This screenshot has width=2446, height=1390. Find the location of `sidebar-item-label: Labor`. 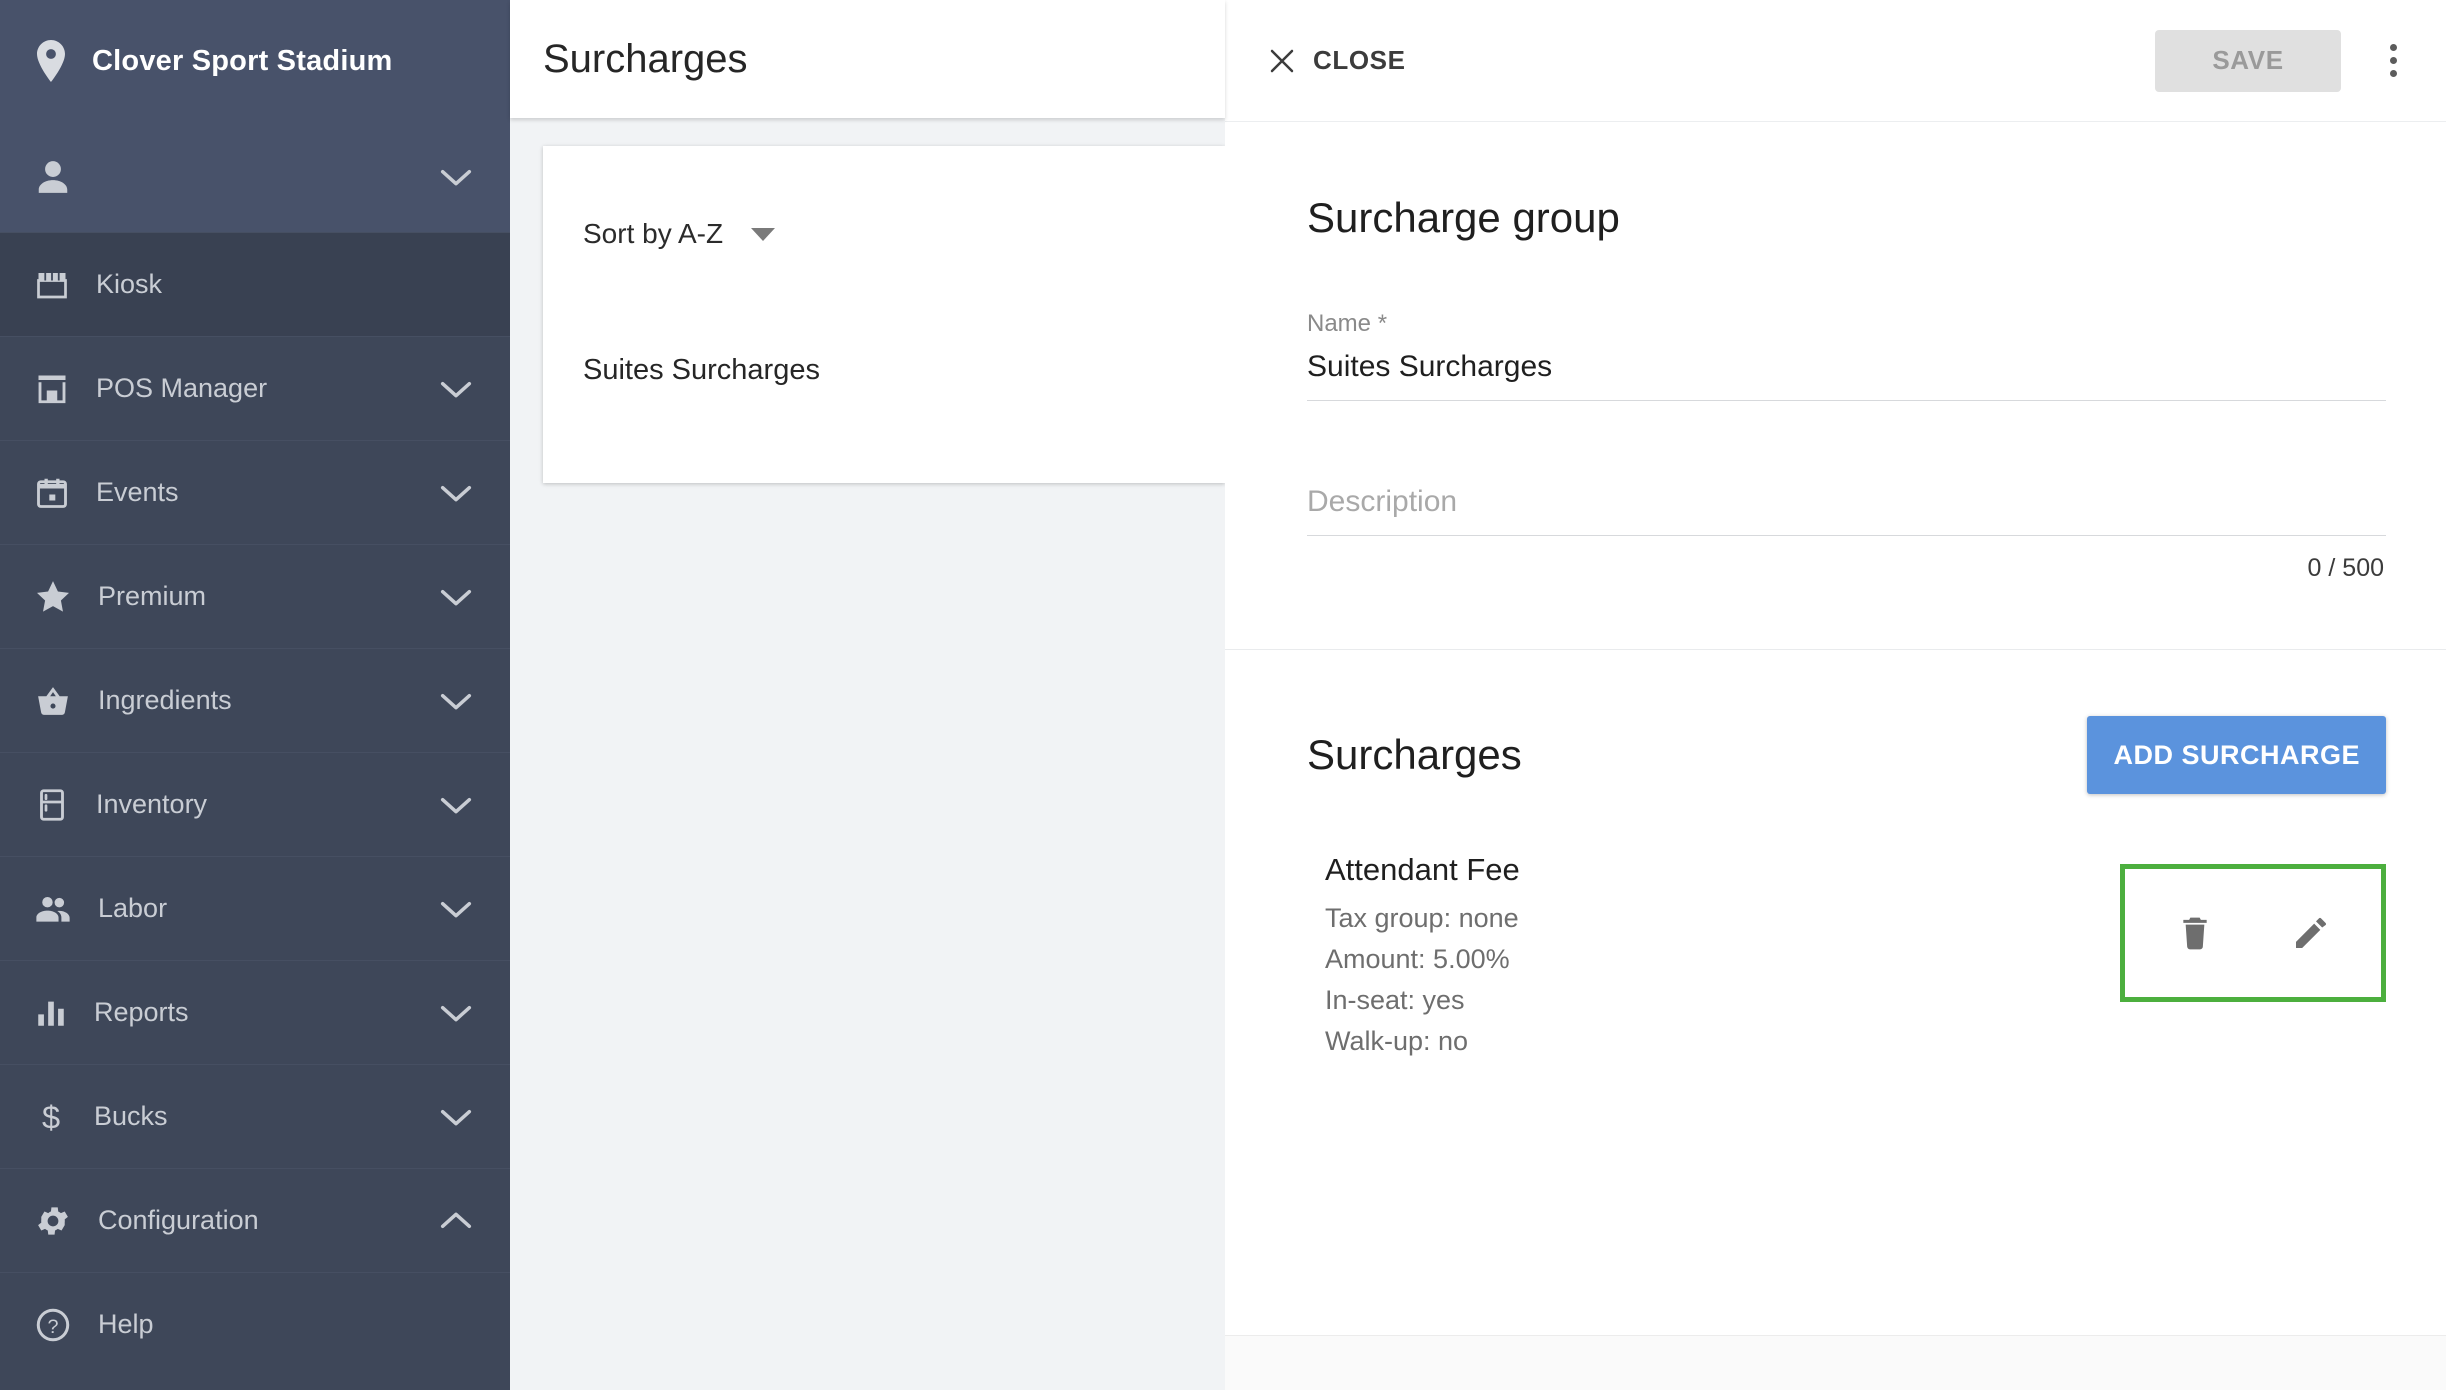

sidebar-item-label: Labor is located at coordinates (133, 908).